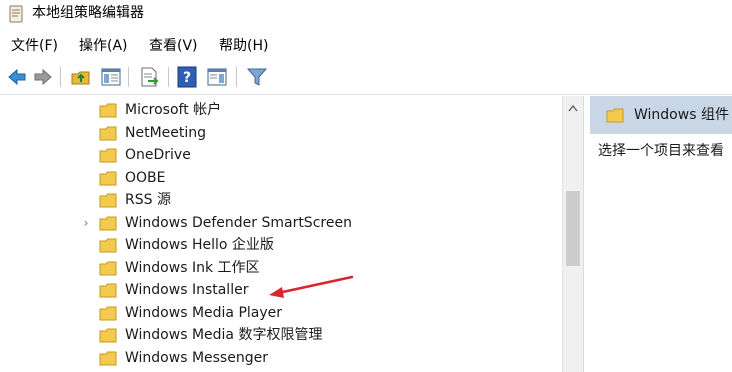 This screenshot has height=372, width=732. What do you see at coordinates (315, 155) in the screenshot?
I see `tree-item: OneDrive` at bounding box center [315, 155].